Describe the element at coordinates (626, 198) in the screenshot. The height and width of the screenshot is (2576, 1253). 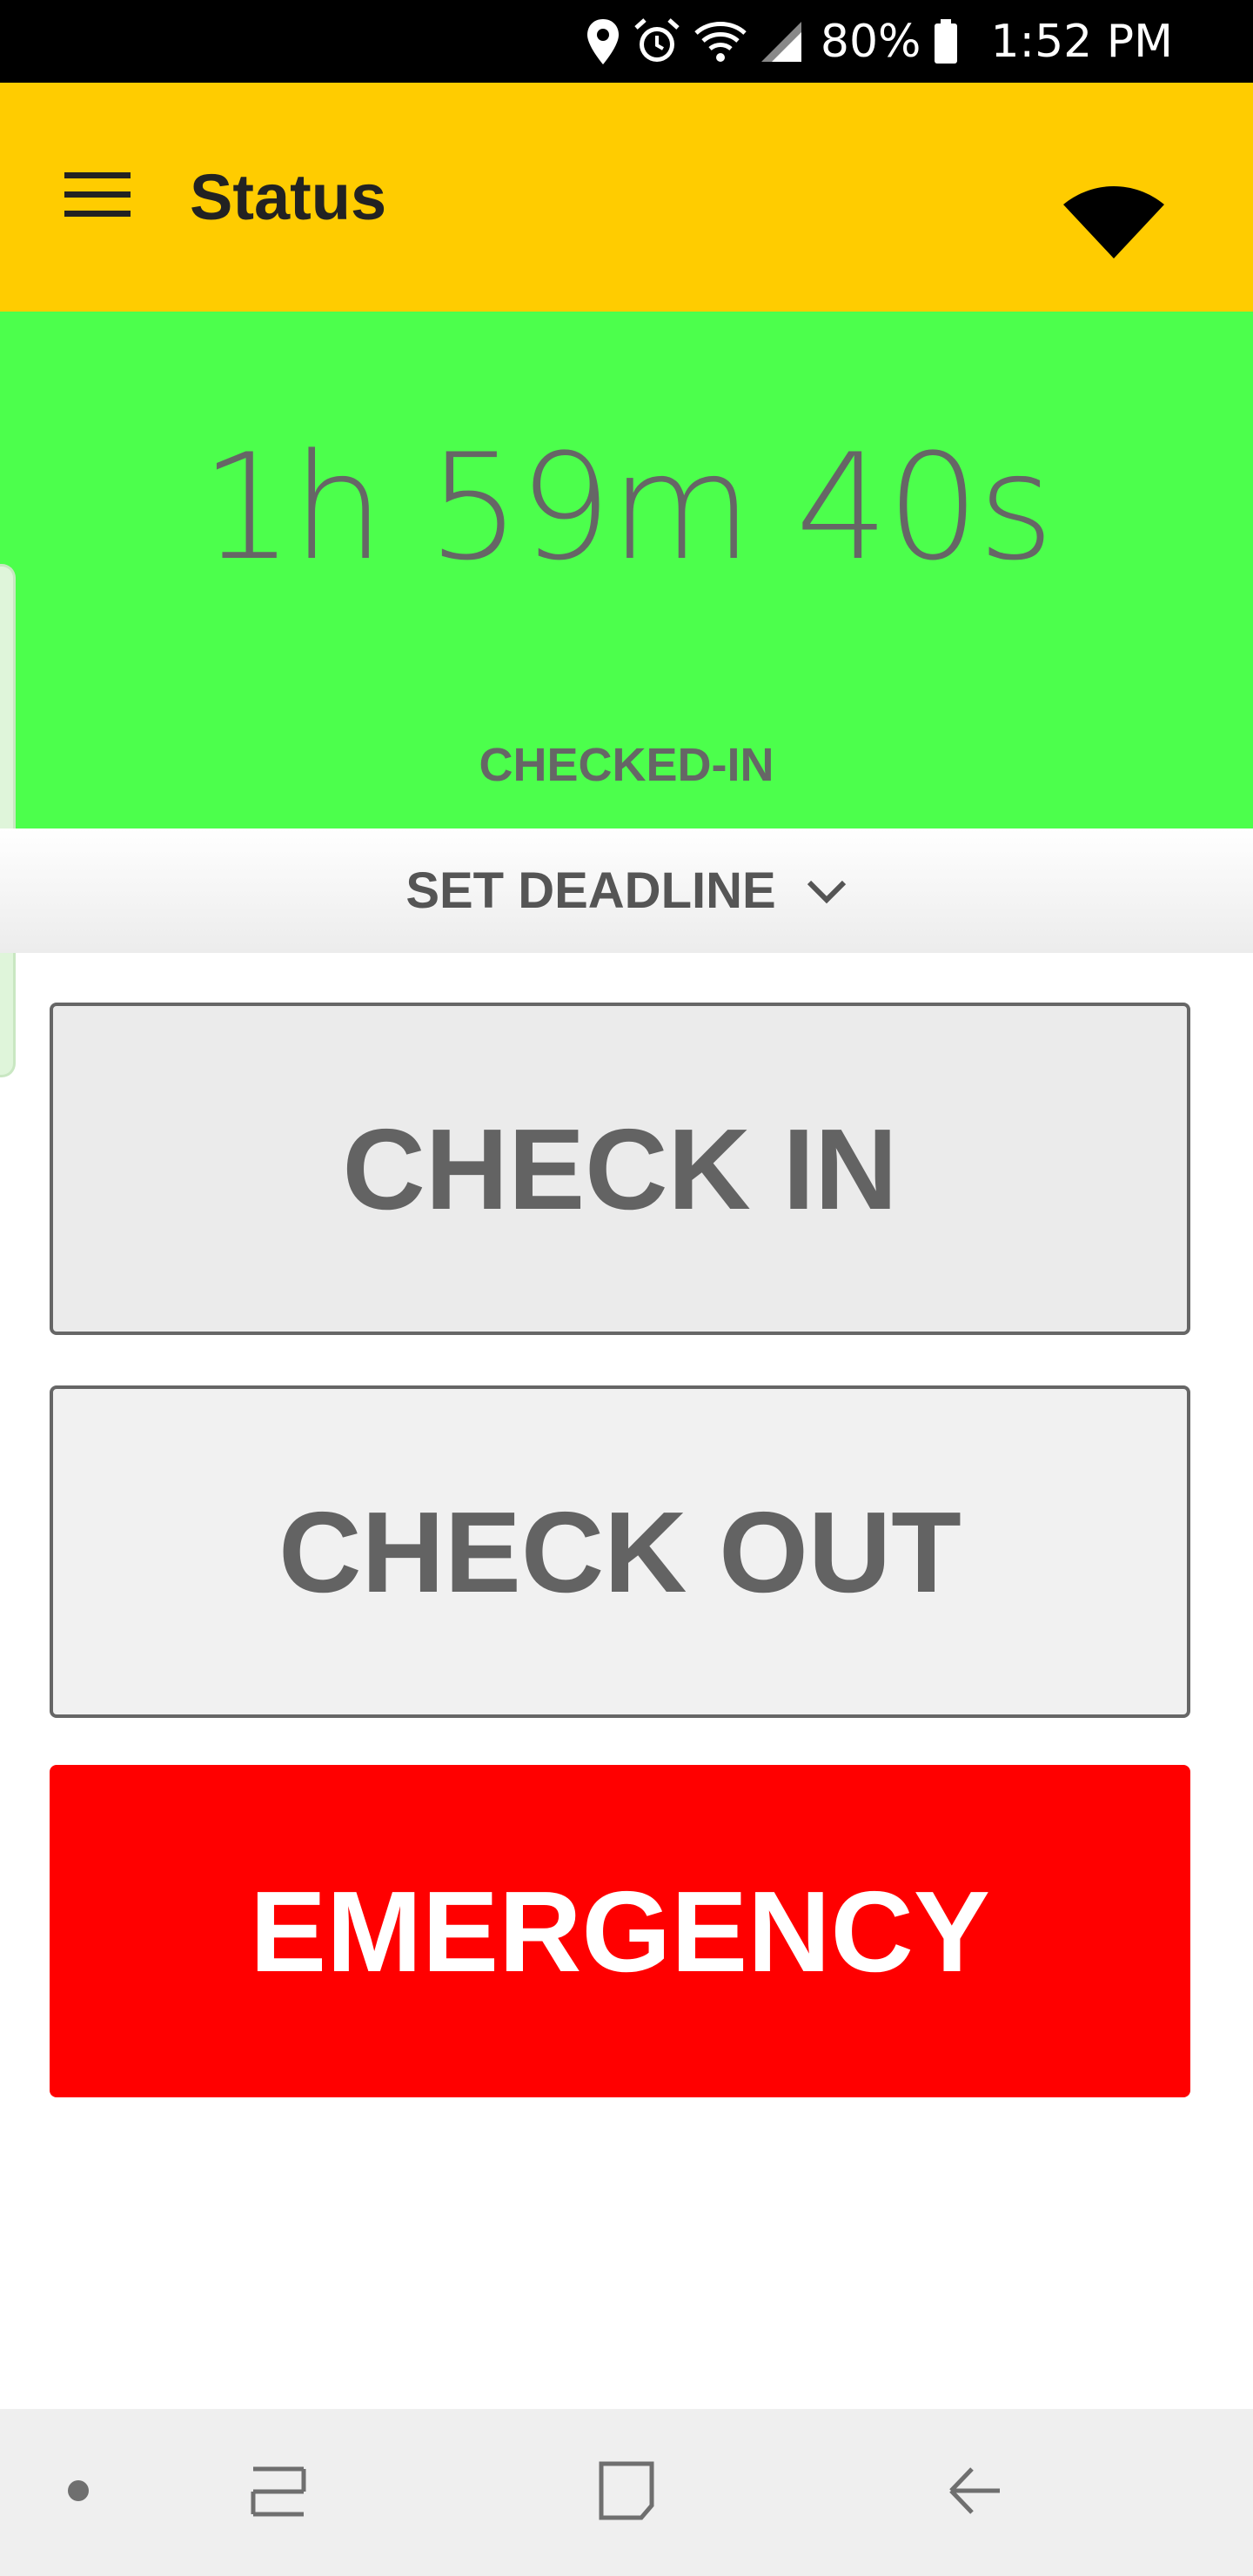
I see `app-bar: Status` at that location.